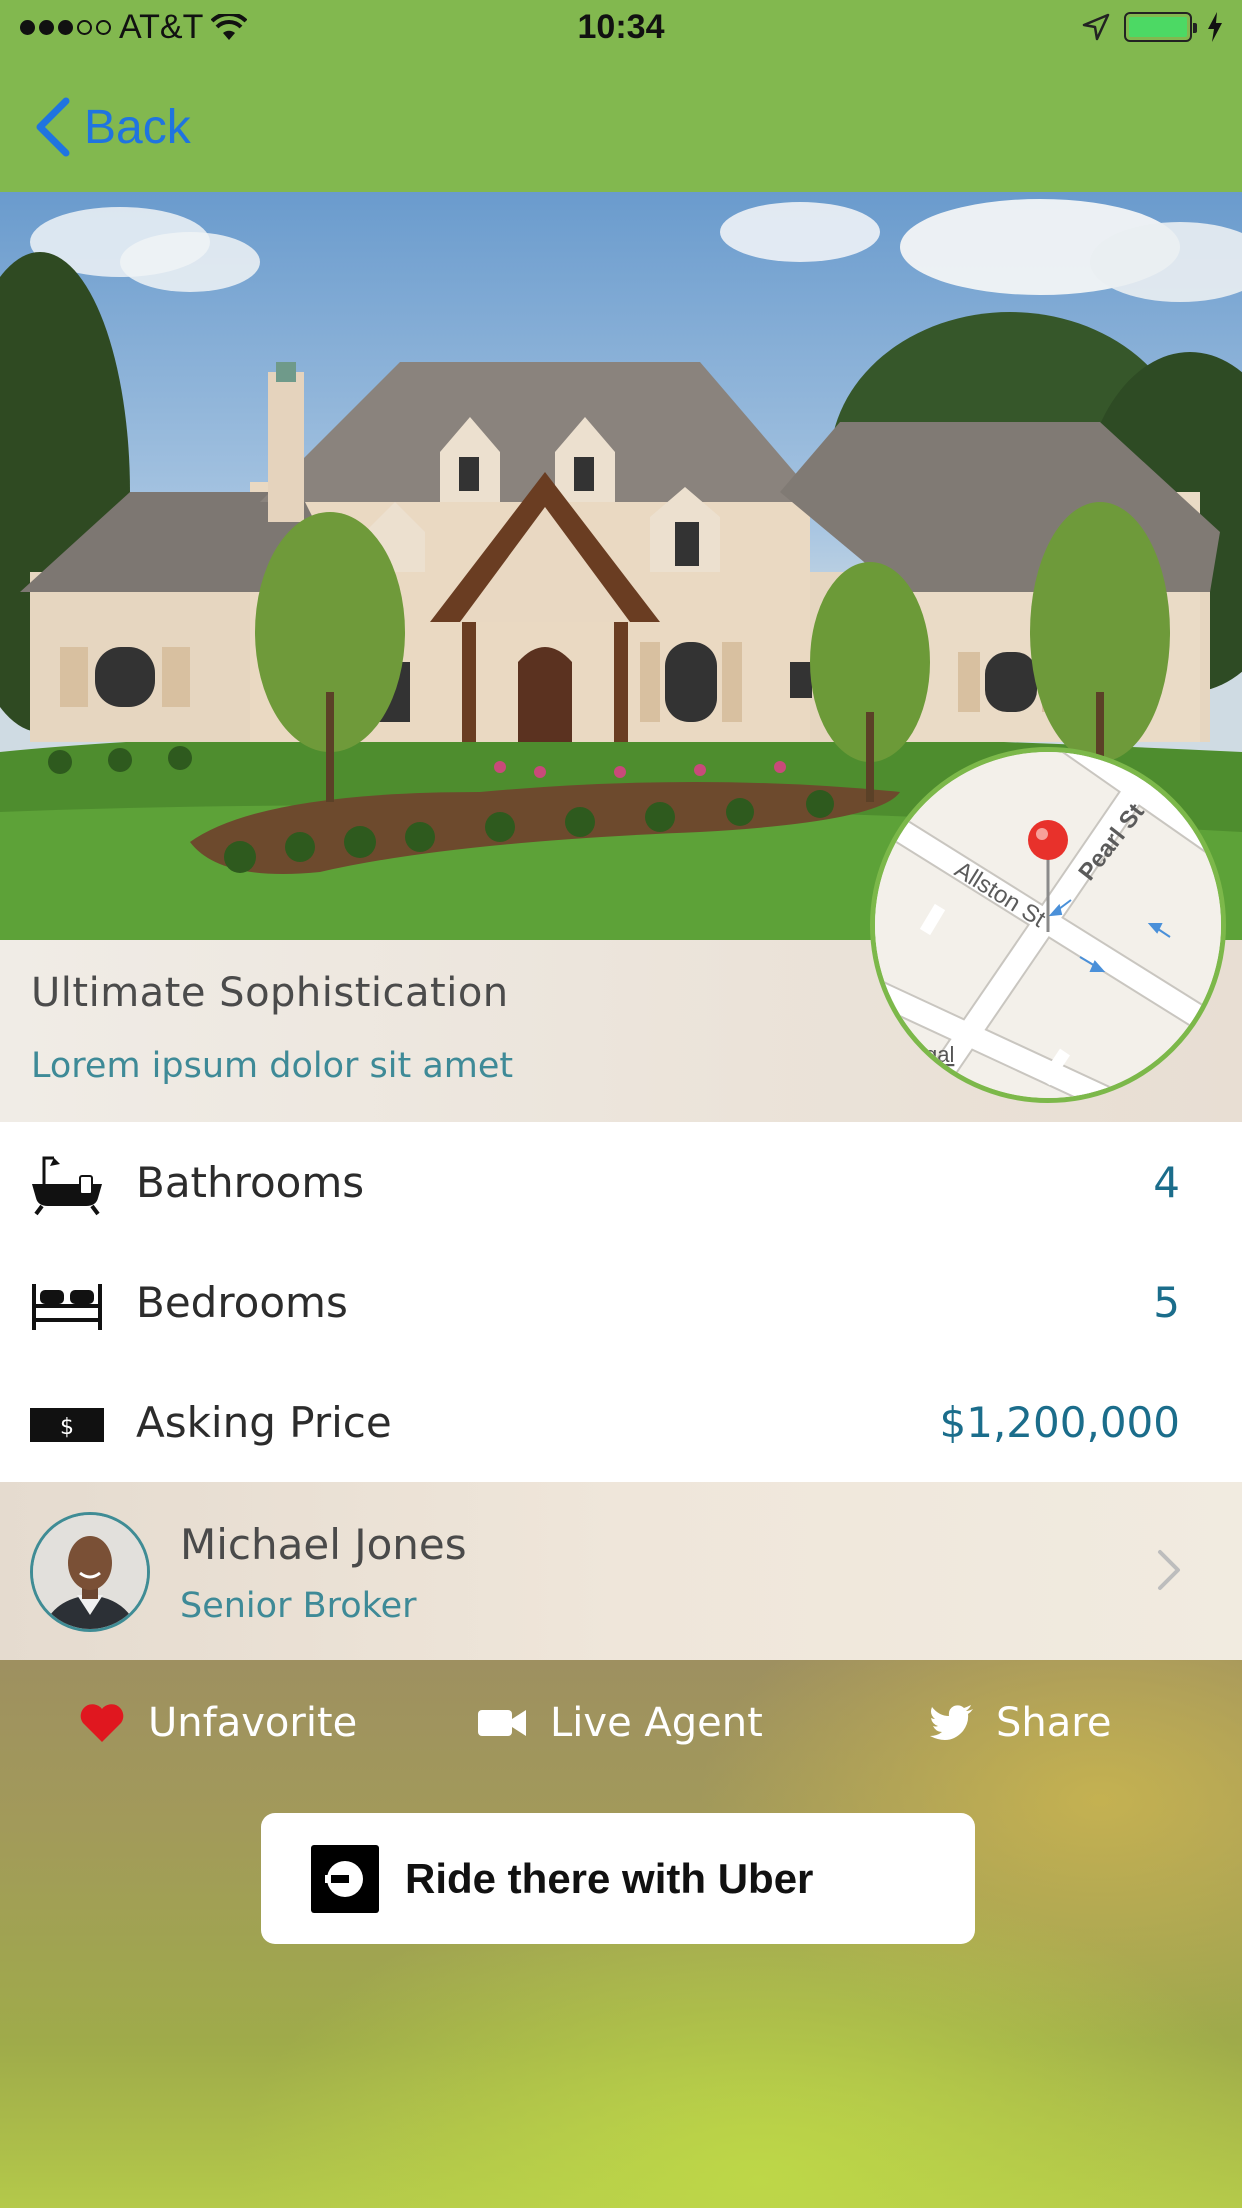 Image resolution: width=1242 pixels, height=2208 pixels. I want to click on navigation-bar: AT&T 10:34 Back, so click(621, 96).